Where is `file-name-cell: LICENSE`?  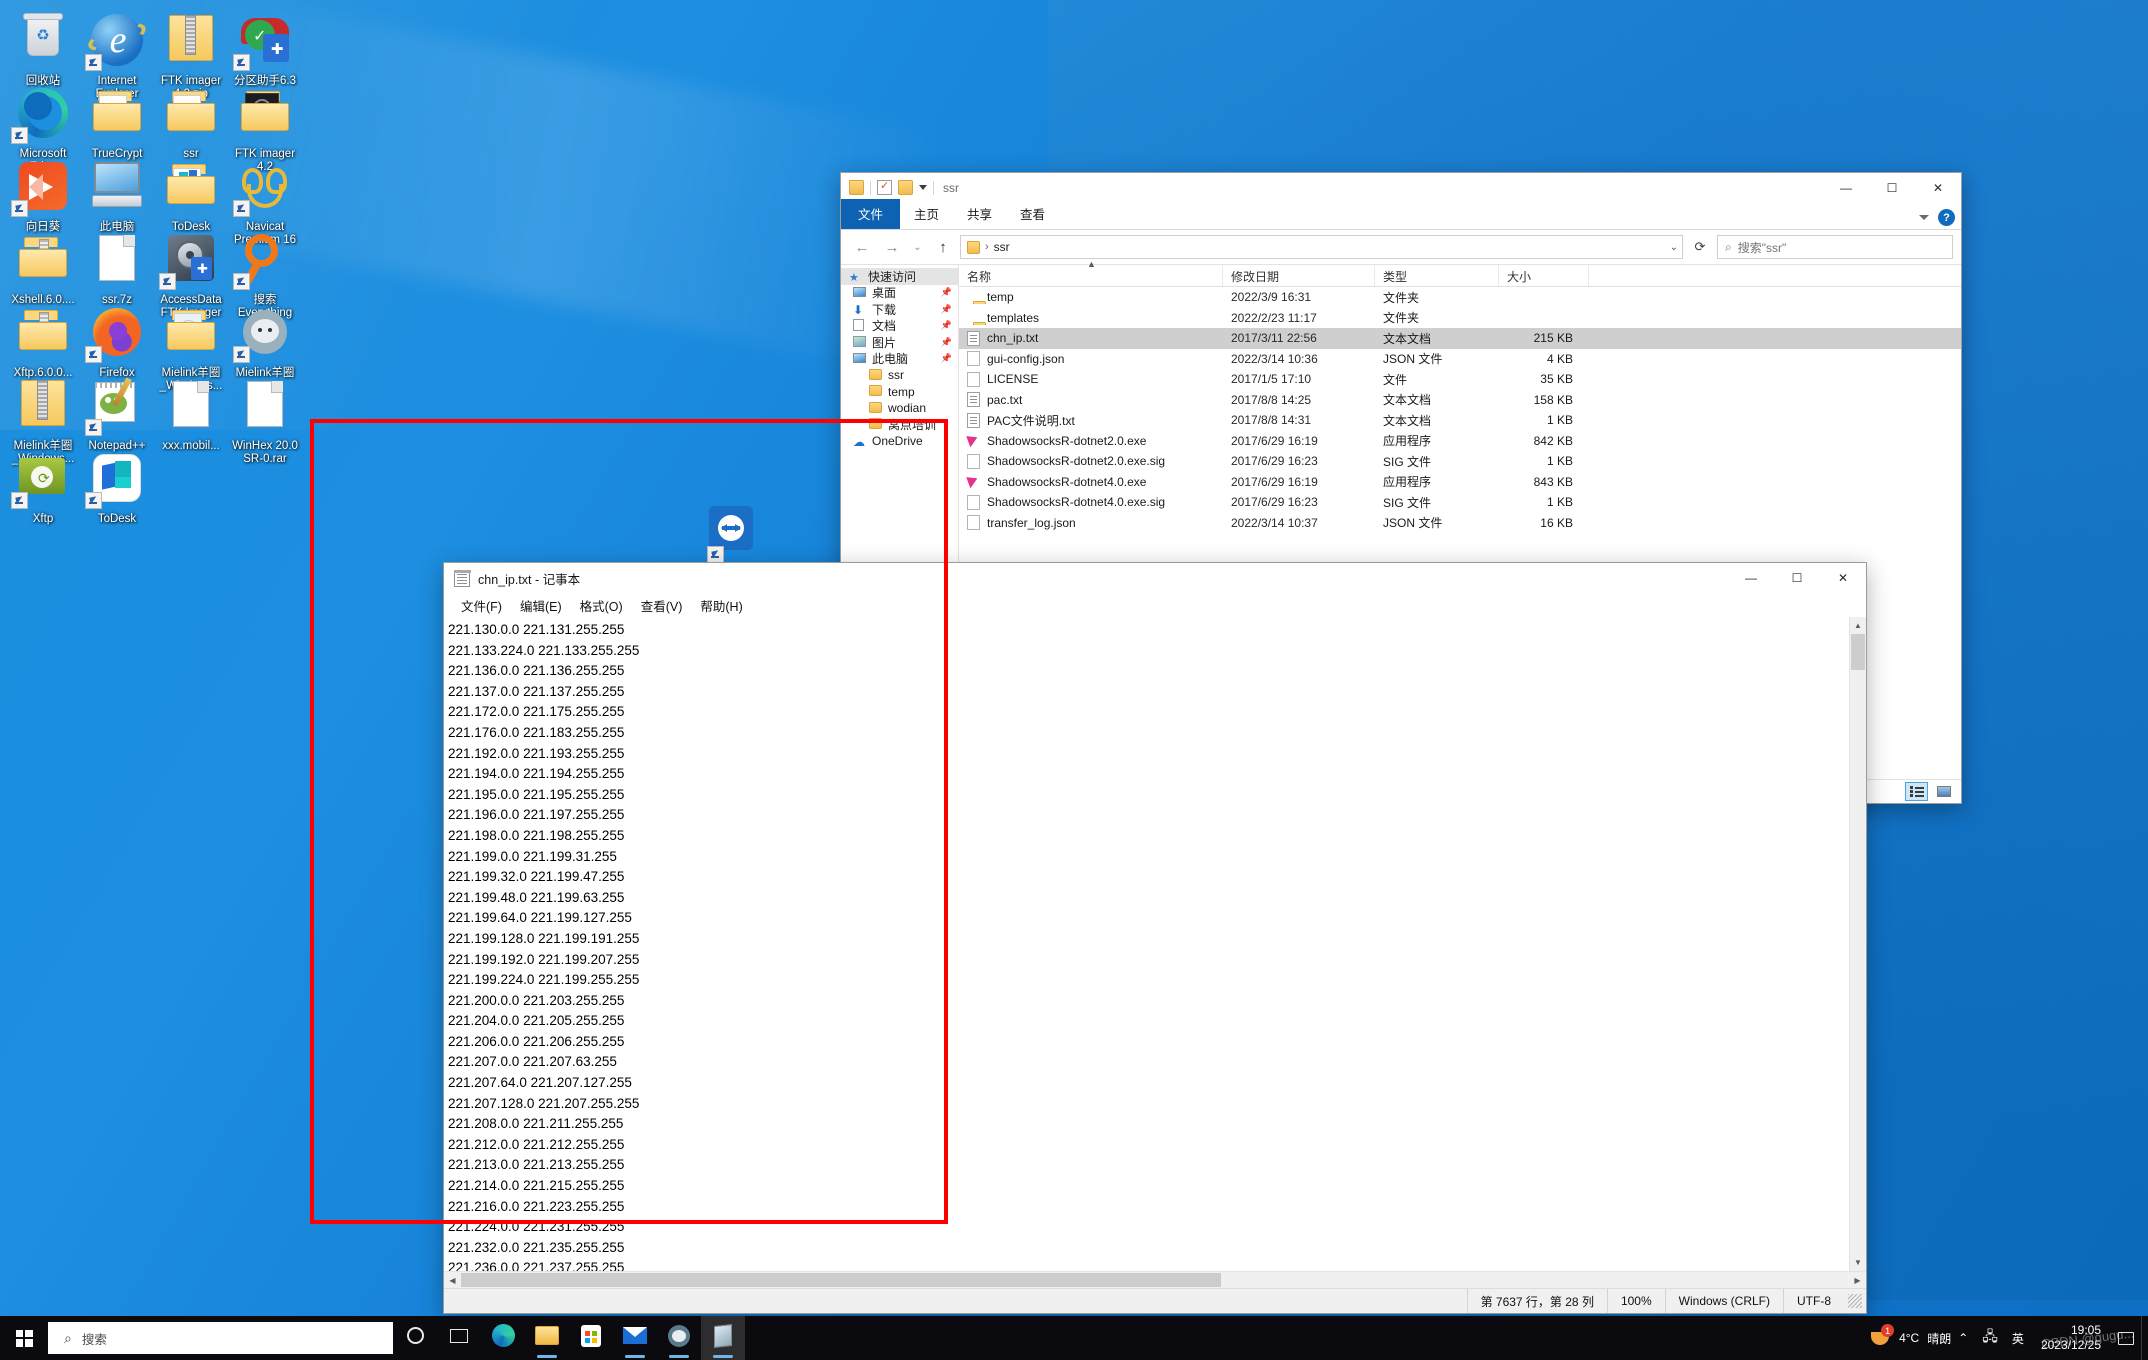
file-name-cell: LICENSE is located at coordinates (1091, 379).